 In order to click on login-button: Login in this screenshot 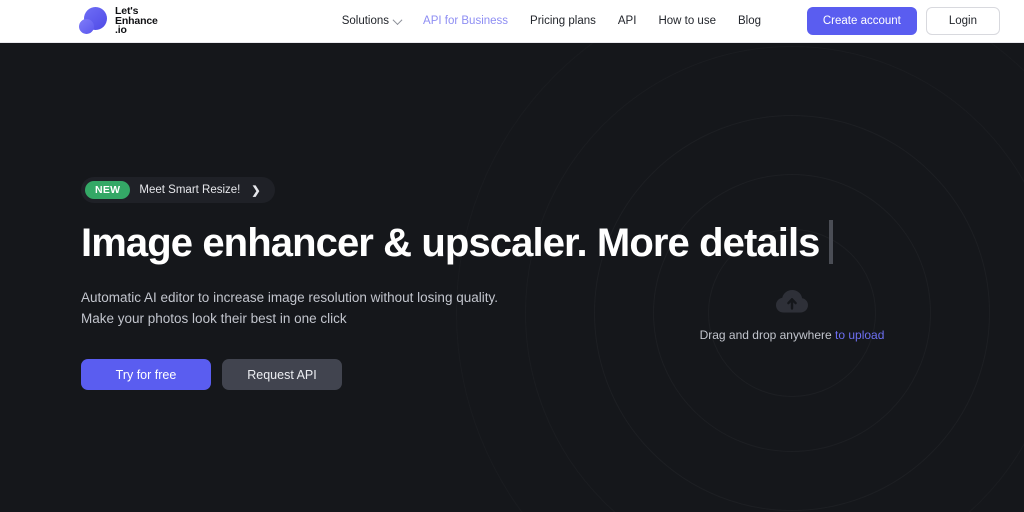, I will do `click(962, 21)`.